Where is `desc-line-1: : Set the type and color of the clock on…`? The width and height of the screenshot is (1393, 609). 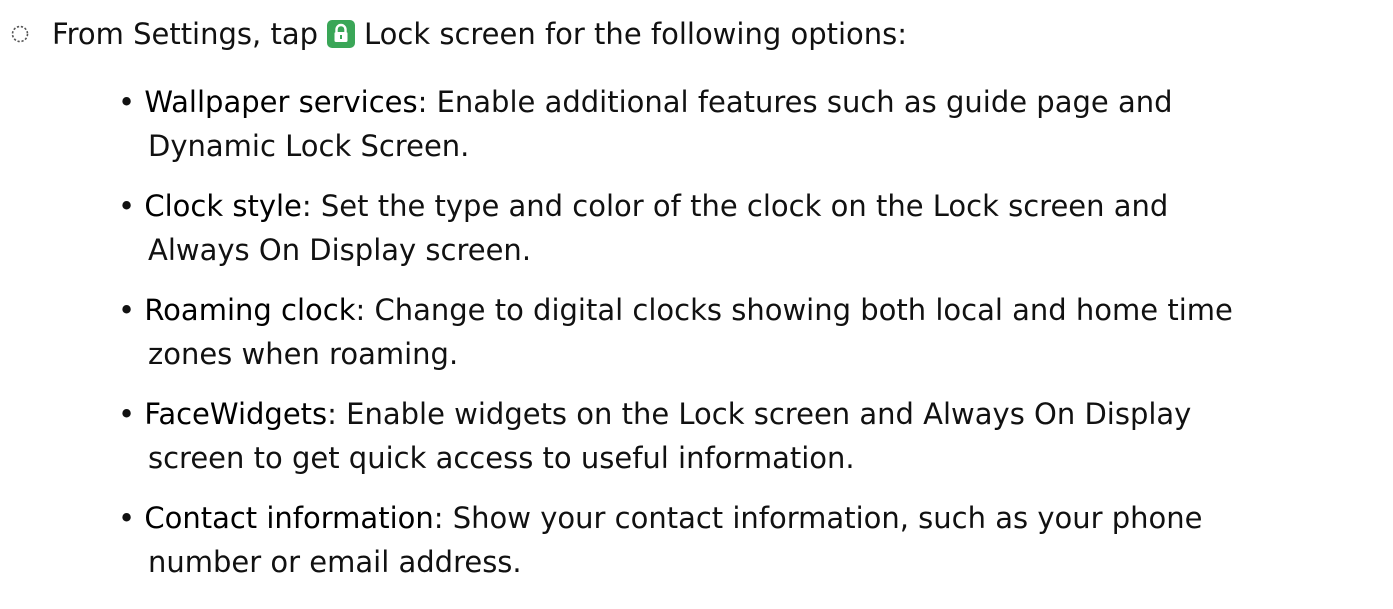 desc-line-1: : Set the type and color of the clock on… is located at coordinates (735, 206).